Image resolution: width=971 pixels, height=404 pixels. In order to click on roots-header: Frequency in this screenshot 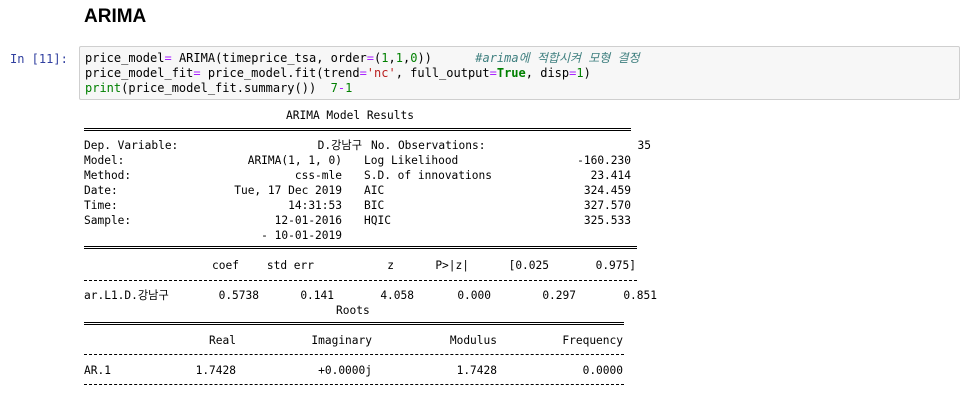, I will do `click(592, 340)`.